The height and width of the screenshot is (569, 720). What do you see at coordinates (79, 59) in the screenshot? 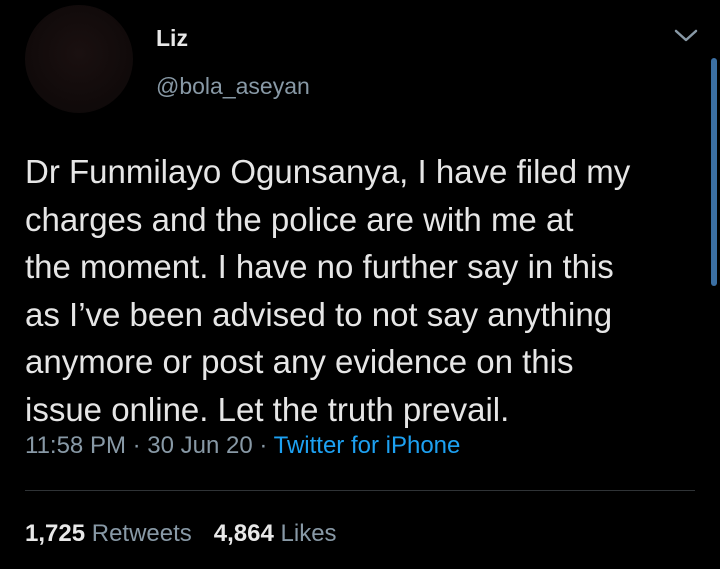
I see `avatar` at bounding box center [79, 59].